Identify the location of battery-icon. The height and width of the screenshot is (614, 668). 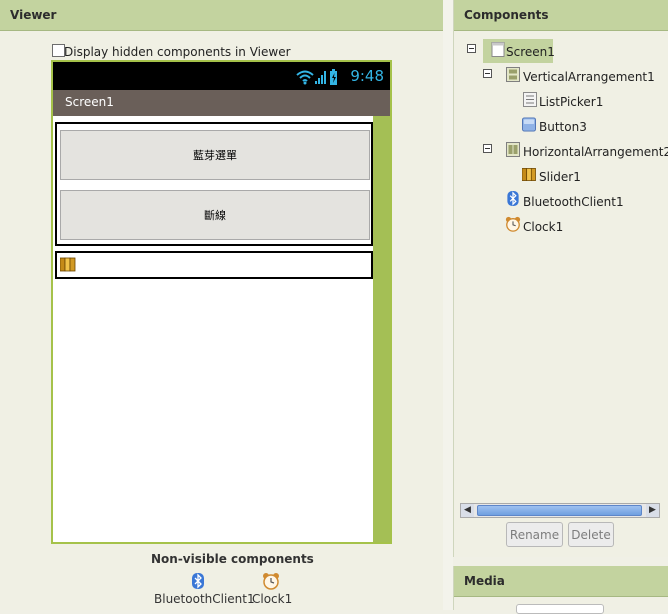
(333, 77).